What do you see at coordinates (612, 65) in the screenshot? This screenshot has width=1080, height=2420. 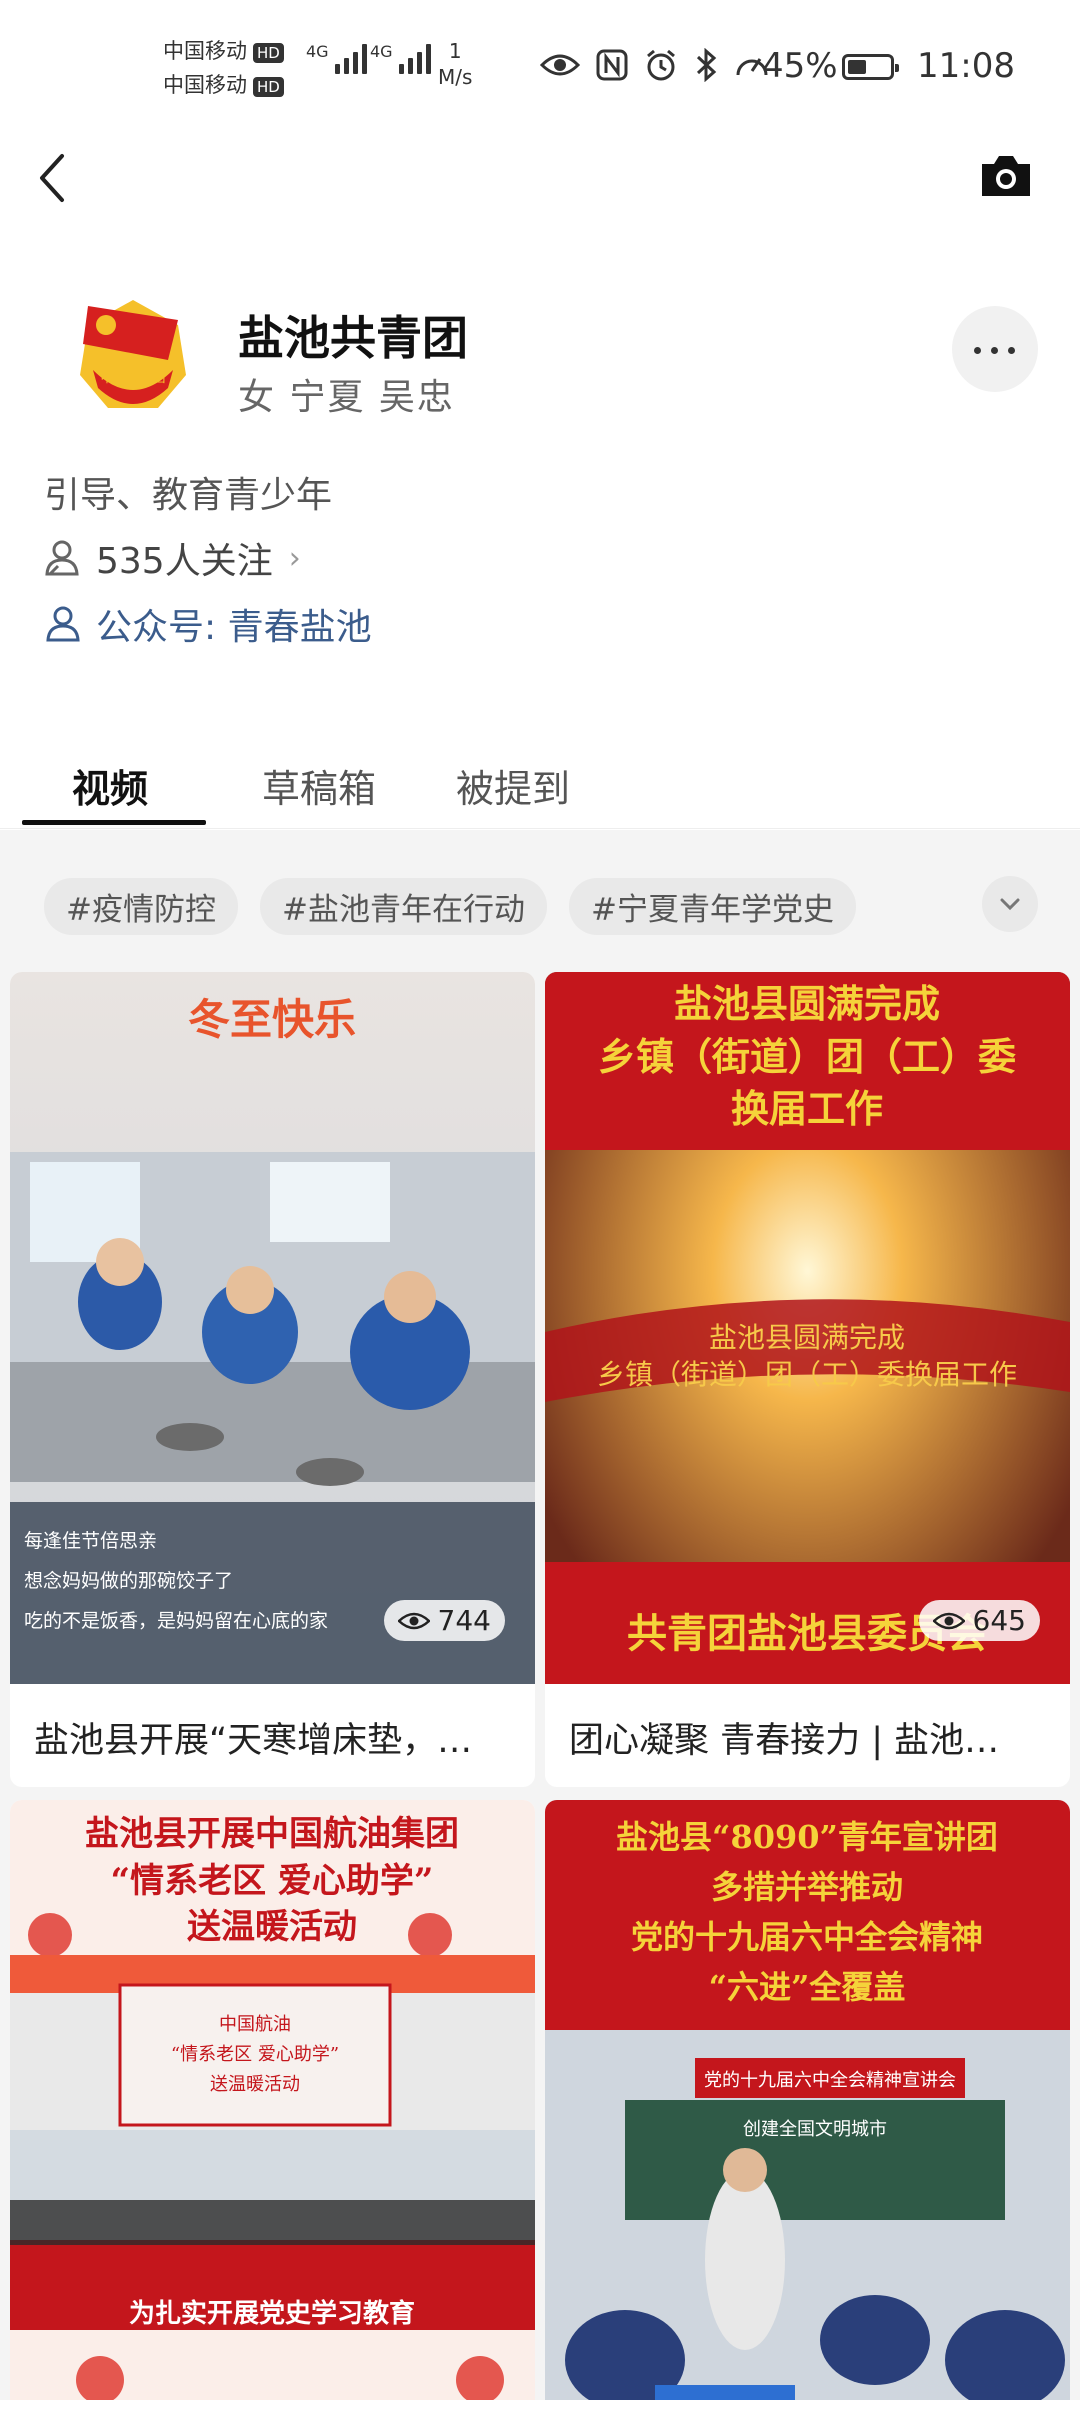 I see `nfc-icon` at bounding box center [612, 65].